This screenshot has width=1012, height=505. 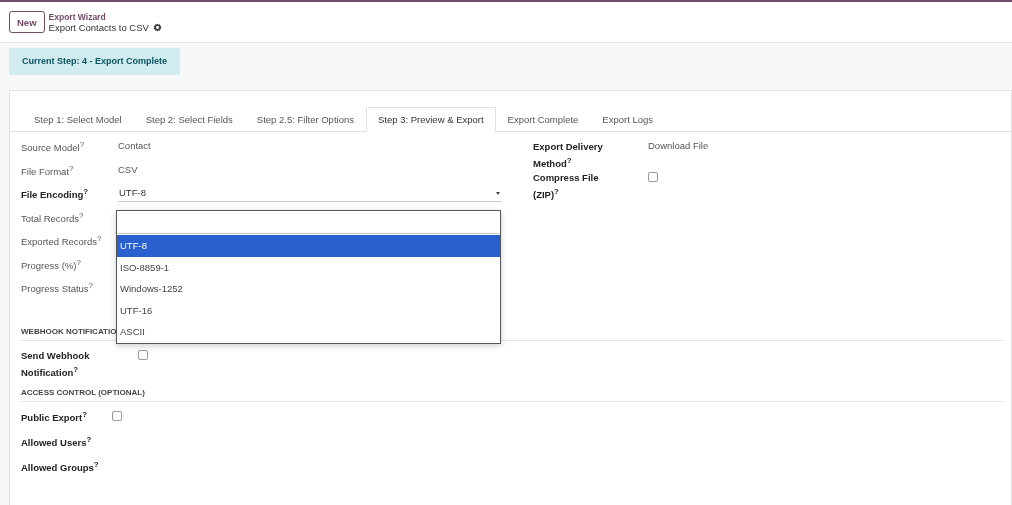 What do you see at coordinates (678, 145) in the screenshot?
I see `field-value: Download File` at bounding box center [678, 145].